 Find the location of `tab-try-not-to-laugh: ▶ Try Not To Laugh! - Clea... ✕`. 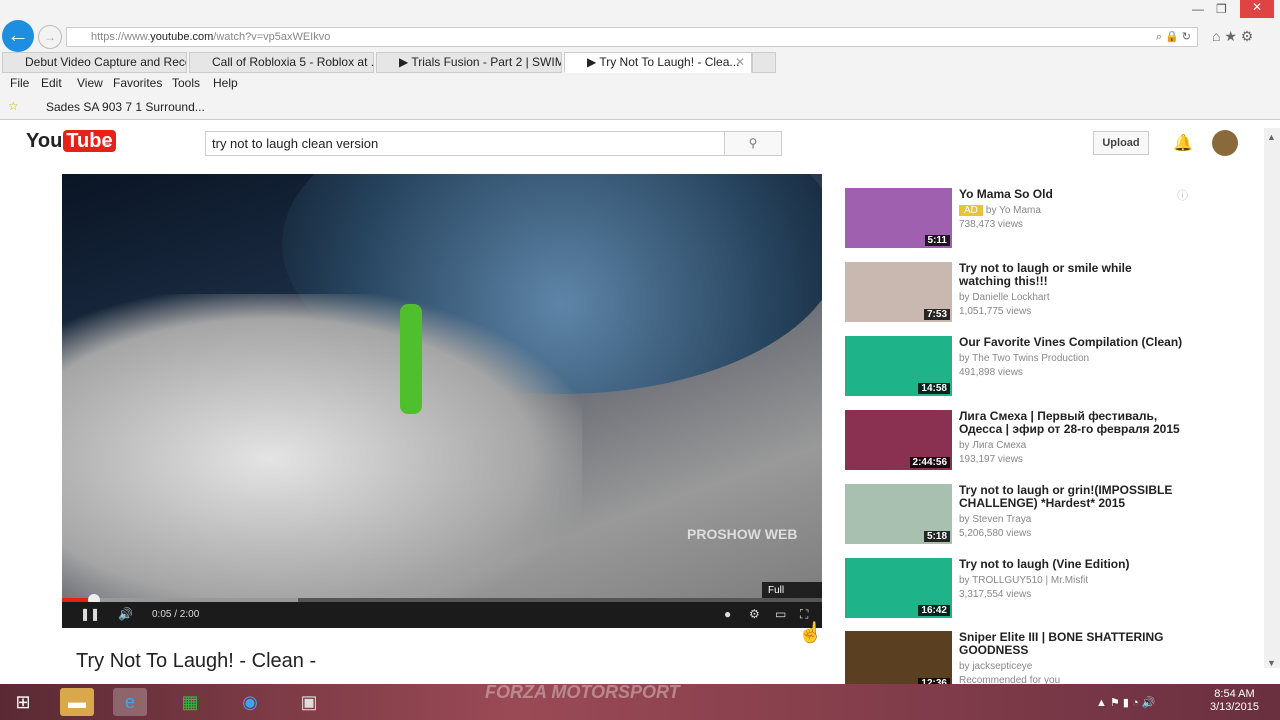

tab-try-not-to-laugh: ▶ Try Not To Laugh! - Clea... ✕ is located at coordinates (658, 62).